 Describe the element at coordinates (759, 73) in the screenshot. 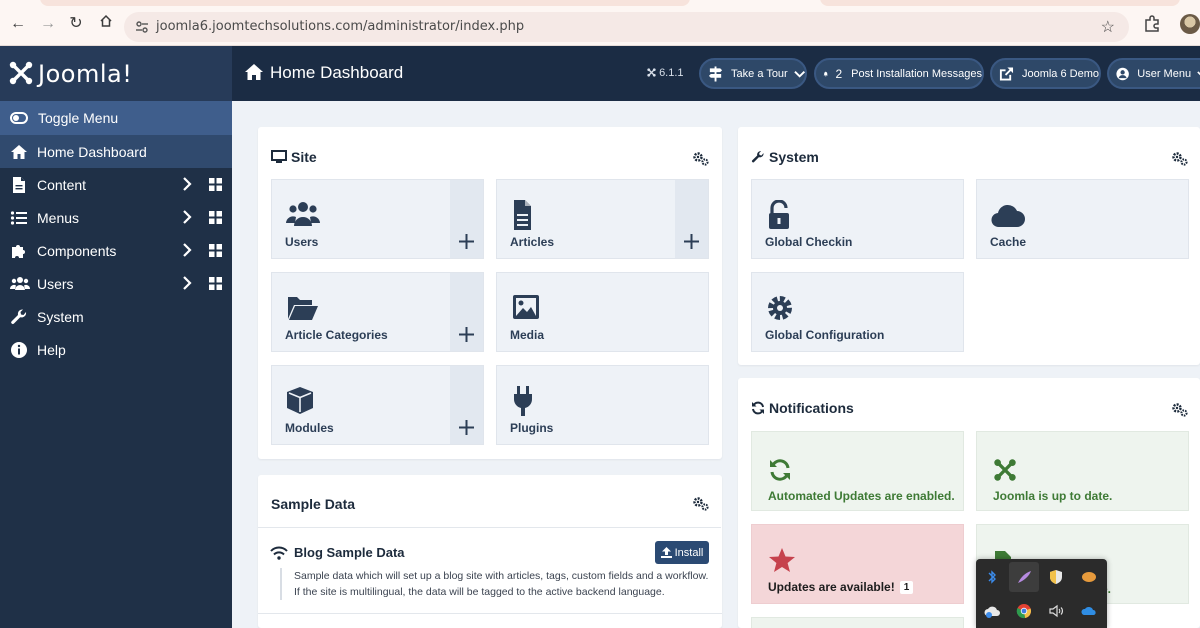

I see `take-a-tour-label: Take a Tour` at that location.